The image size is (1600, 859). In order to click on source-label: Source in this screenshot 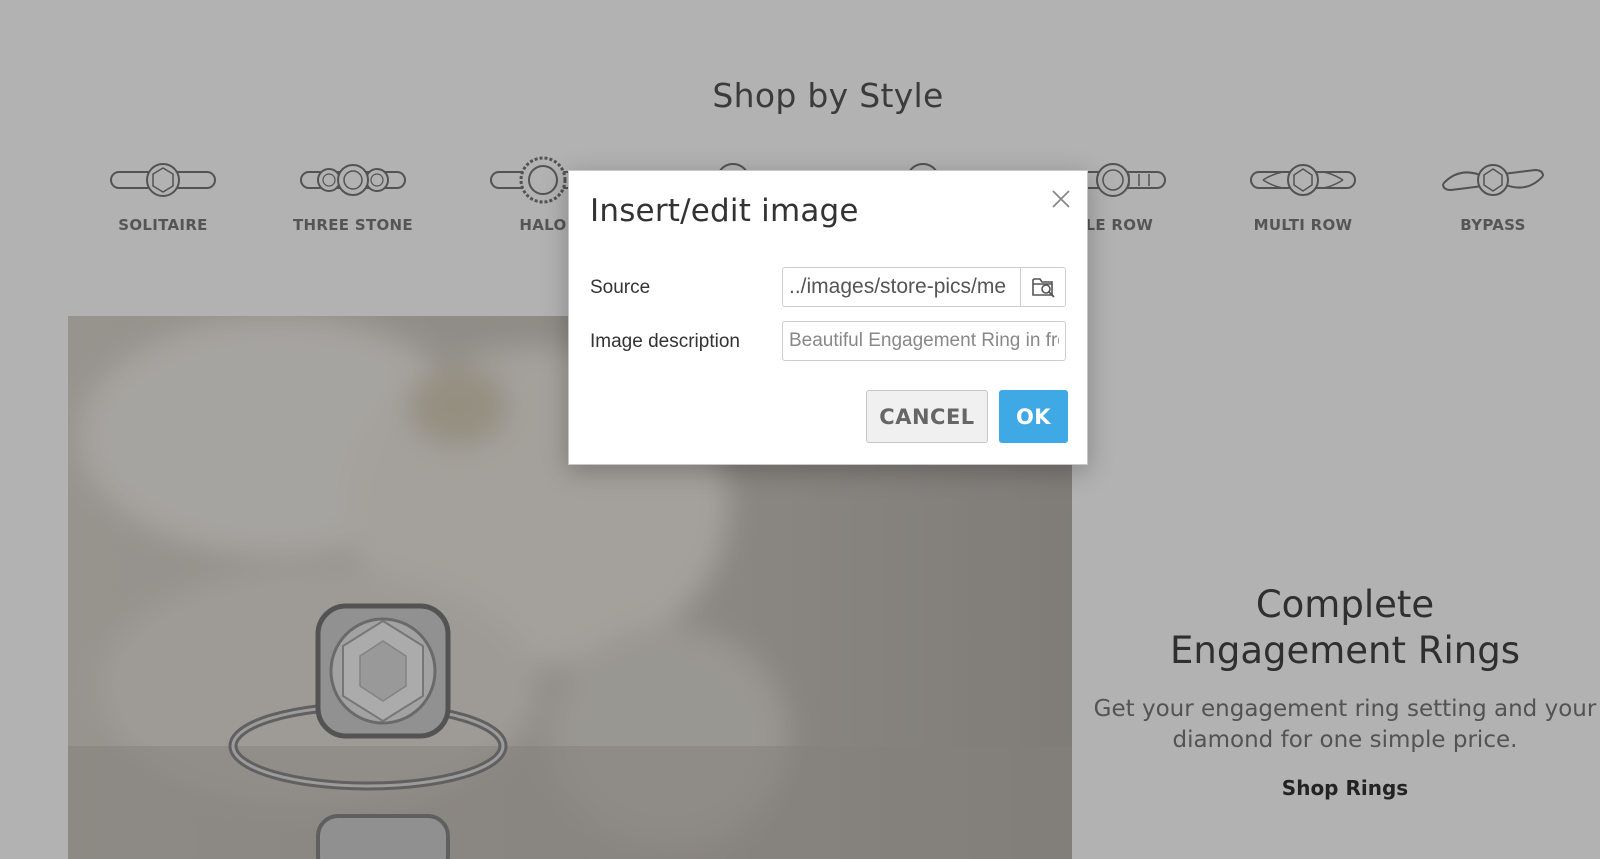, I will do `click(620, 287)`.